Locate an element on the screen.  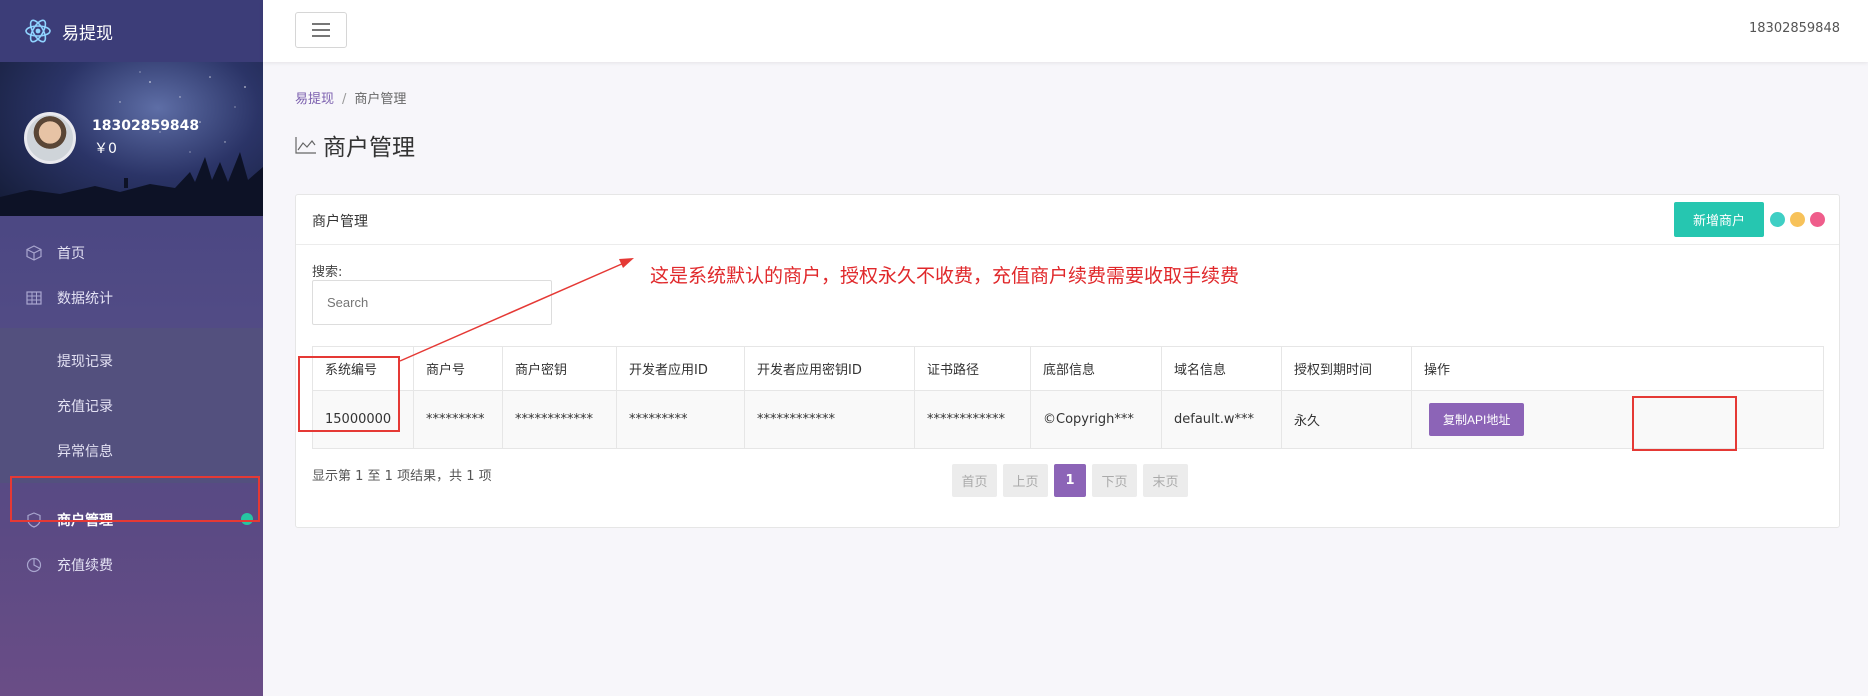
column-header: 商户密钥 is located at coordinates (559, 368).